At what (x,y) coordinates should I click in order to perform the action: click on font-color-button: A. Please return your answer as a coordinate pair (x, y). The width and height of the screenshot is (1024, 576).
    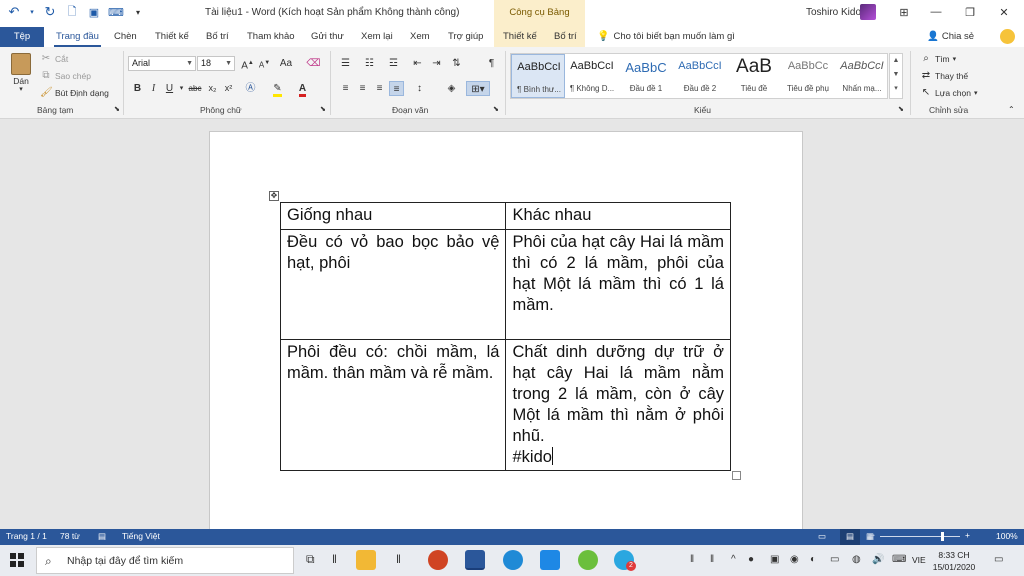
    Looking at the image, I should click on (302, 89).